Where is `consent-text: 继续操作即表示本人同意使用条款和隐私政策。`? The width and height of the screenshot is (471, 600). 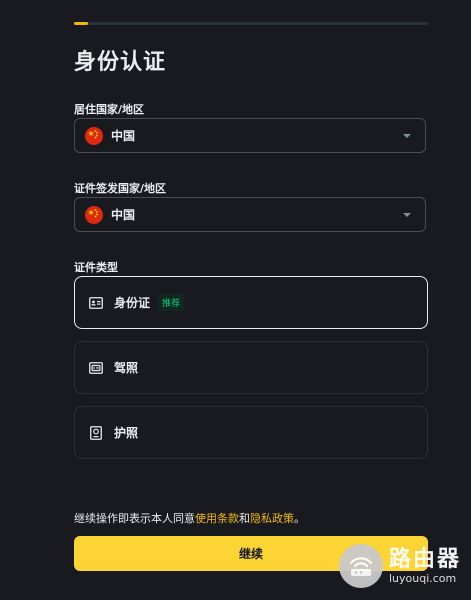 consent-text: 继续操作即表示本人同意使用条款和隐私政策。 is located at coordinates (189, 518).